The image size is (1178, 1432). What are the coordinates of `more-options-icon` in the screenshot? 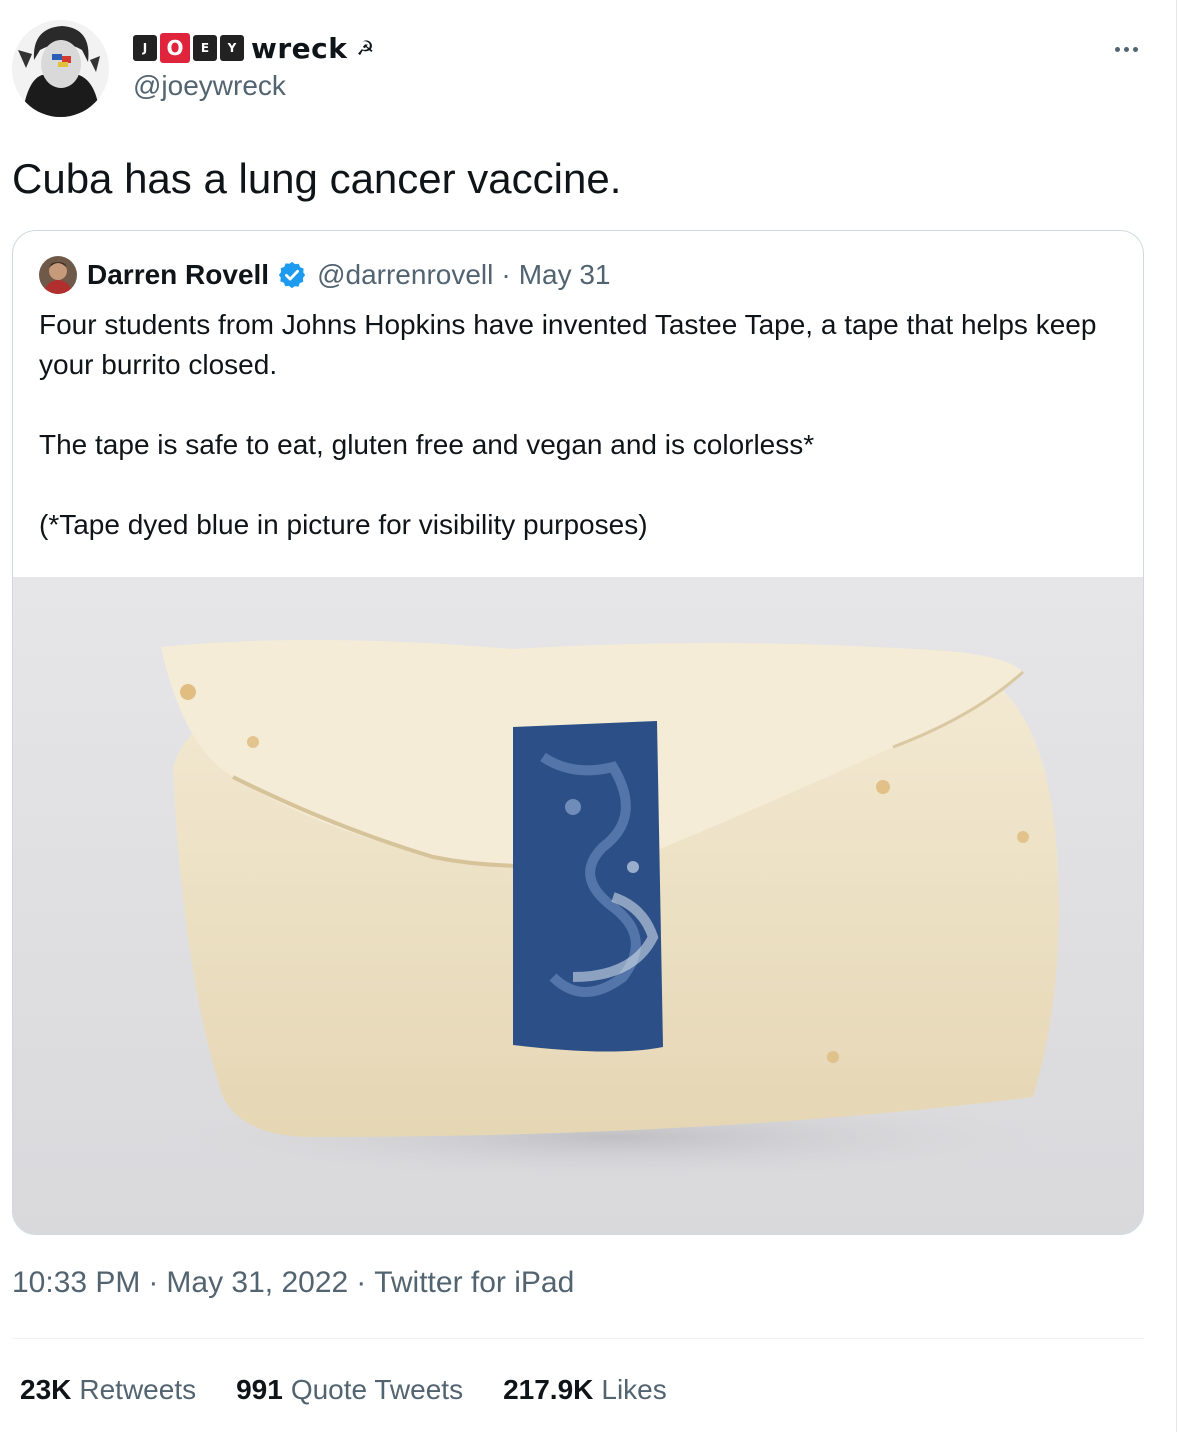 It's located at (1126, 49).